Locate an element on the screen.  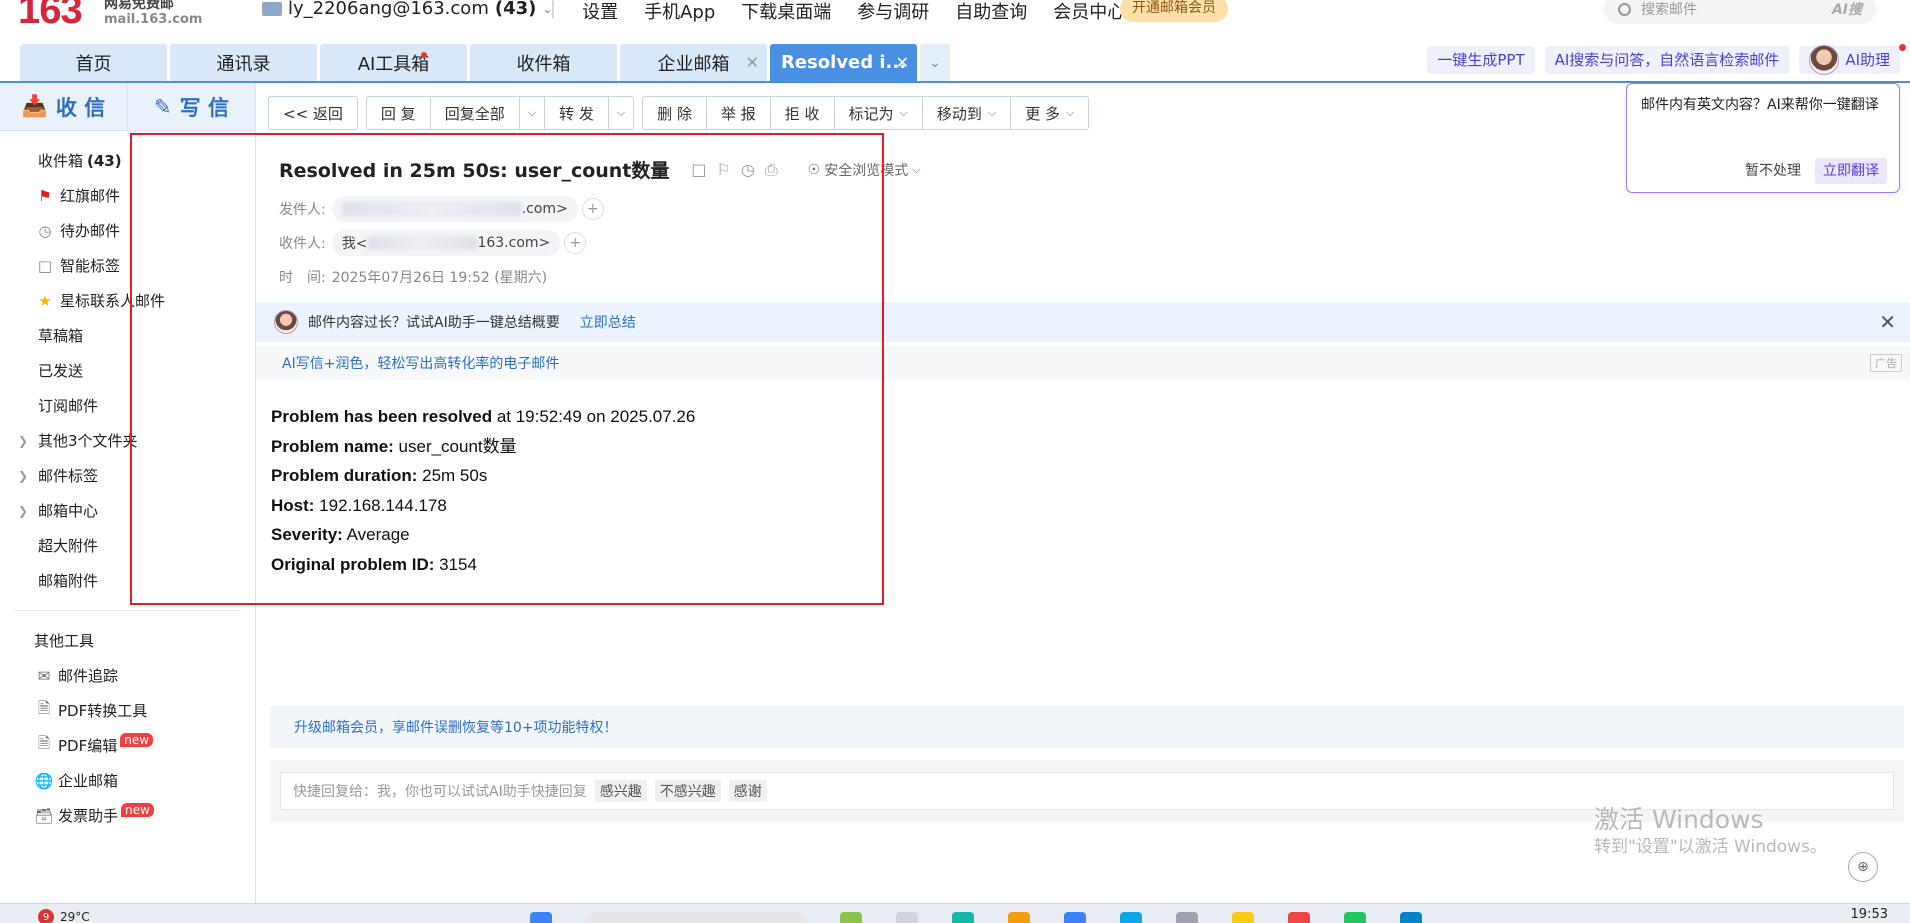
forward-button: 转 发 is located at coordinates (577, 113).